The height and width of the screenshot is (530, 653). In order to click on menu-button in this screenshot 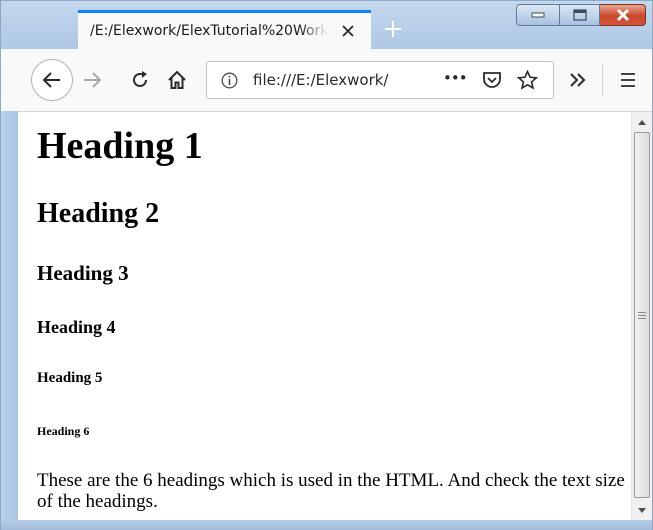, I will do `click(628, 80)`.